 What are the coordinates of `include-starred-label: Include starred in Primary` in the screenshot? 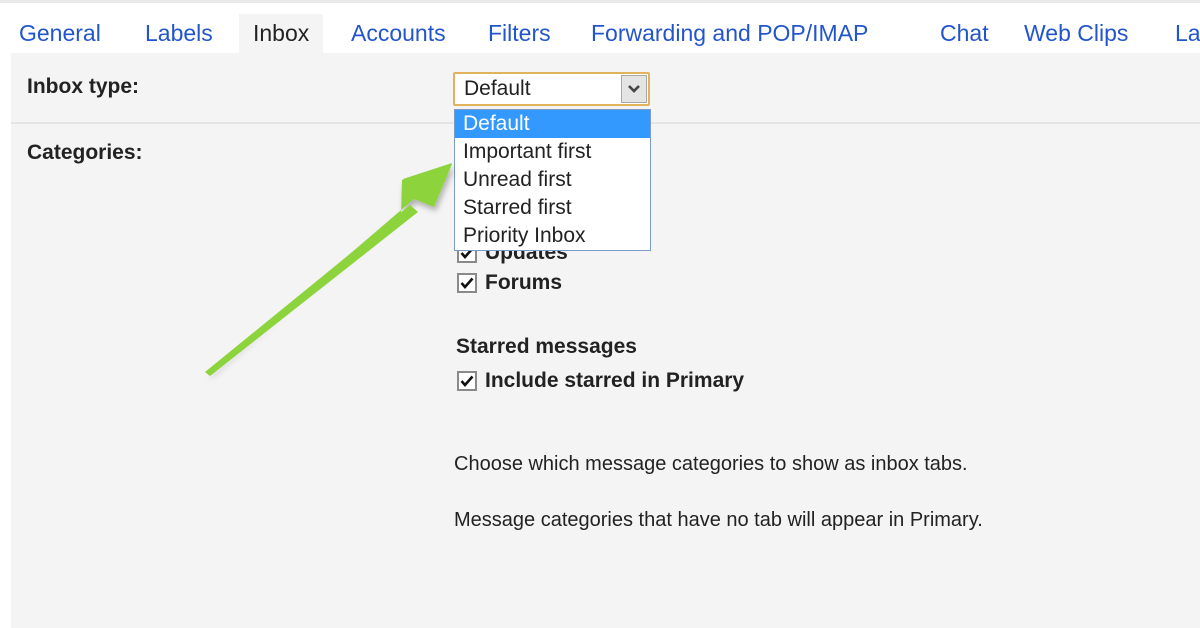 It's located at (615, 380).